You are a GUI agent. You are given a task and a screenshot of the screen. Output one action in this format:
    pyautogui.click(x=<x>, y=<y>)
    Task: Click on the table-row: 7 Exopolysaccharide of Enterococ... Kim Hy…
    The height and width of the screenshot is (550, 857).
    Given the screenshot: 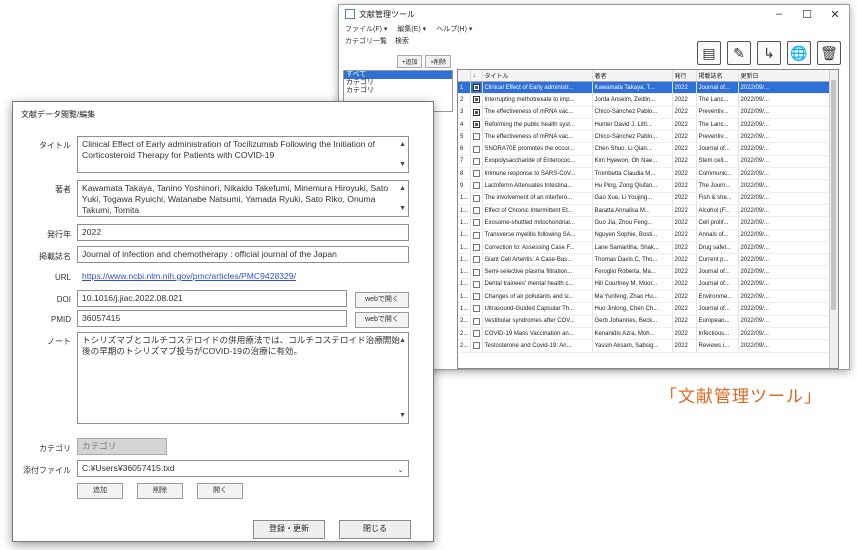 What is the action you would take?
    pyautogui.click(x=648, y=162)
    